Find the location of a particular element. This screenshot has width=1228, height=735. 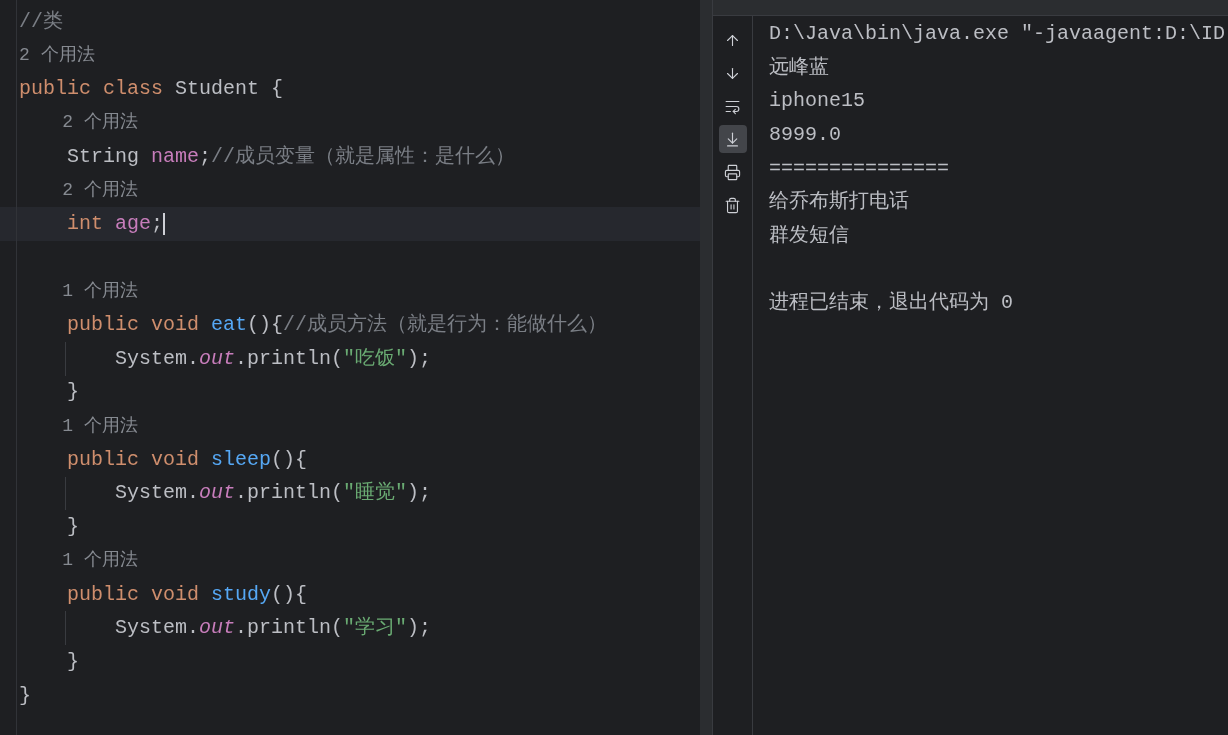

code-token: //类 is located at coordinates (41, 21).